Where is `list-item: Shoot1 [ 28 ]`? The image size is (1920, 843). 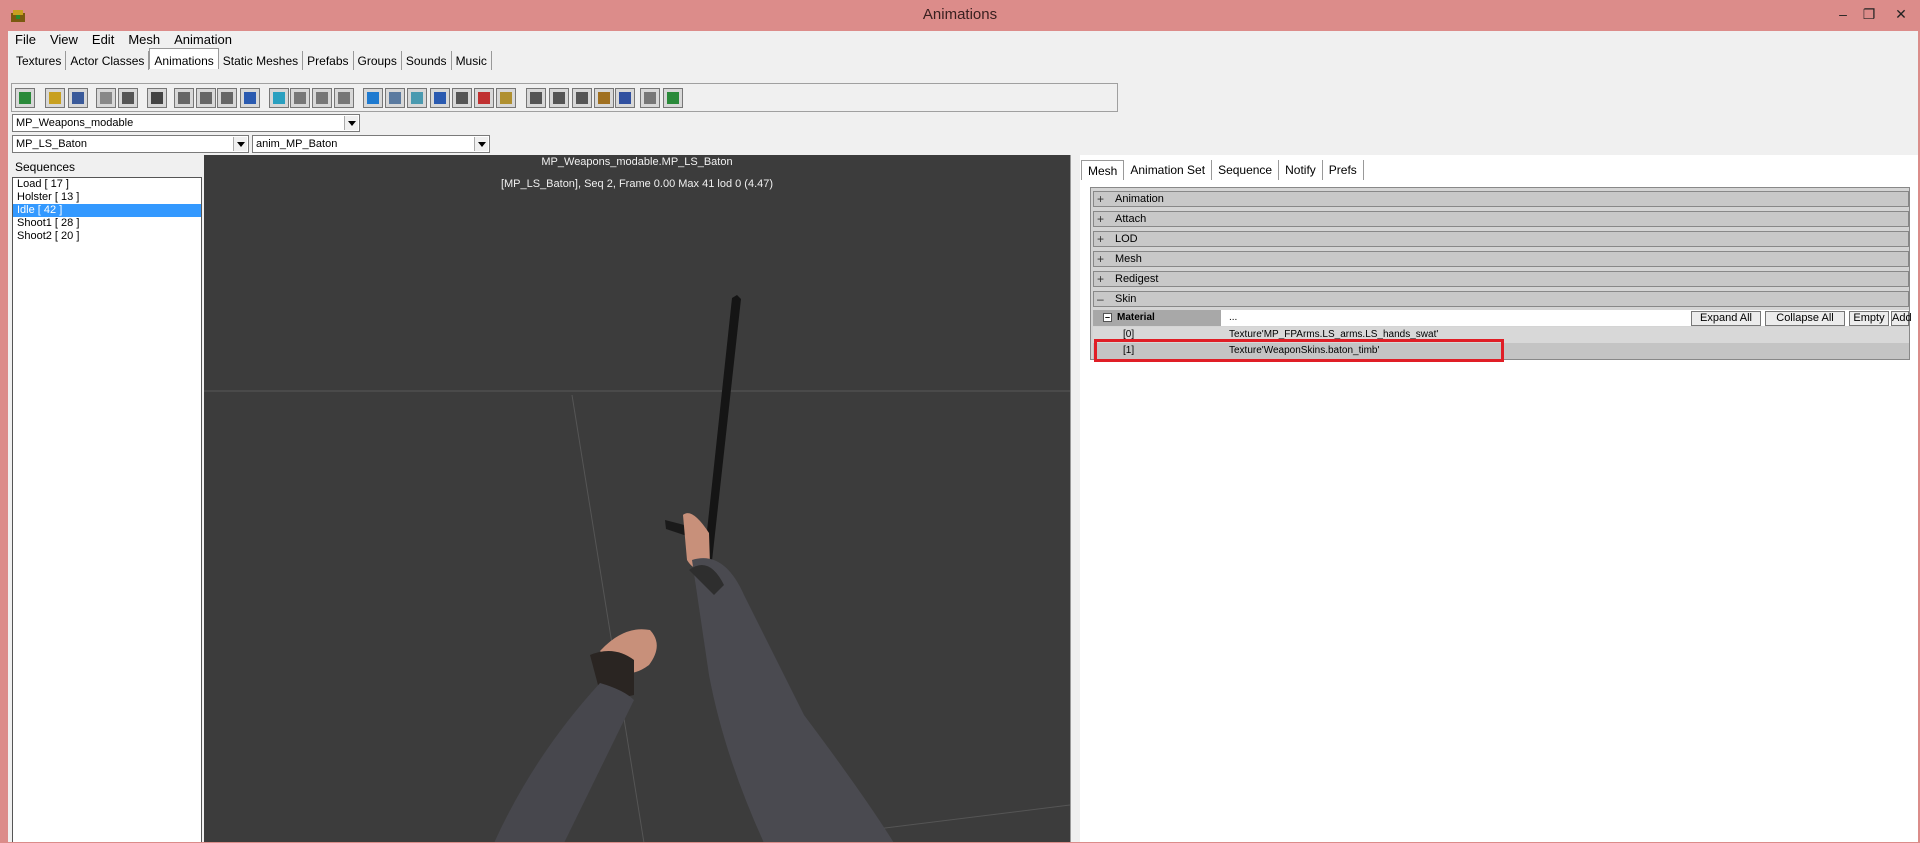 list-item: Shoot1 [ 28 ] is located at coordinates (107, 223).